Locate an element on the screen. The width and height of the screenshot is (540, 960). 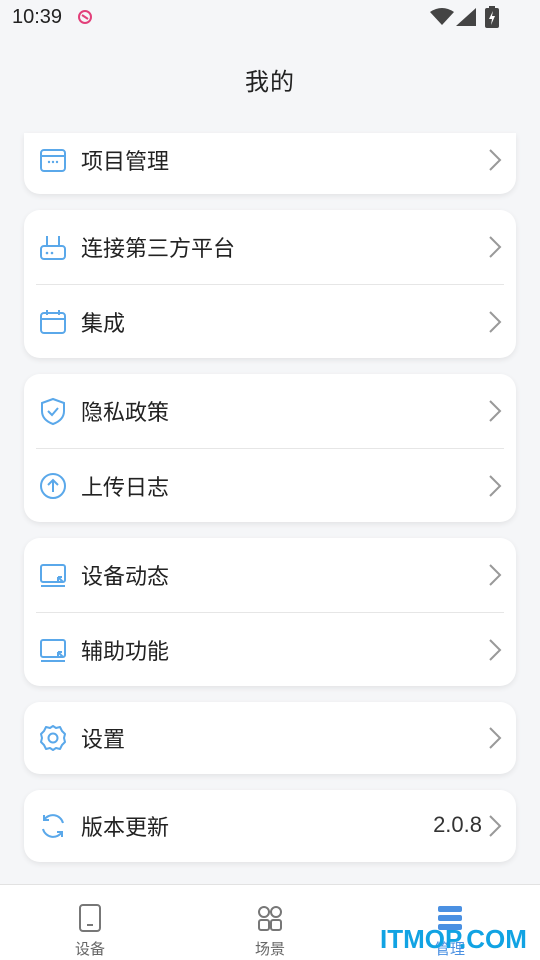
menu-card-settings: 设置 is located at coordinates (270, 738).